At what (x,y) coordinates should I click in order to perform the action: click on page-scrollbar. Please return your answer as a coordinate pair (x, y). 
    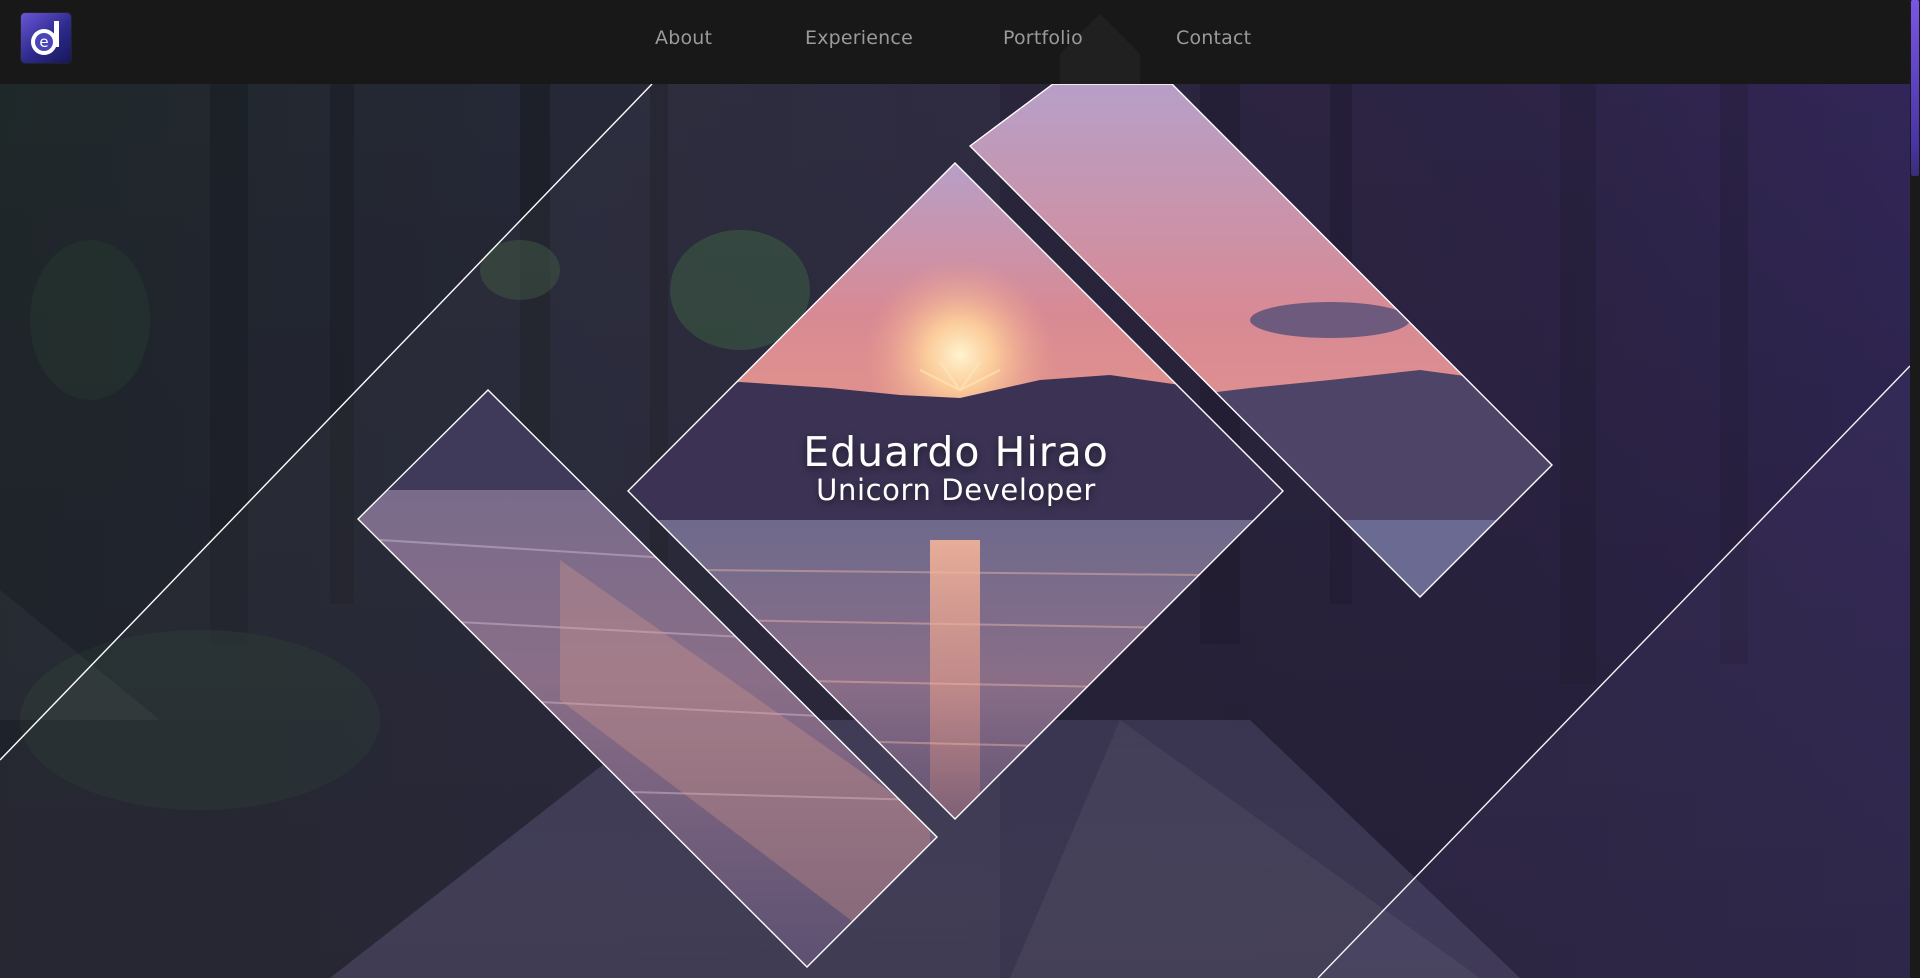
    Looking at the image, I should click on (1915, 489).